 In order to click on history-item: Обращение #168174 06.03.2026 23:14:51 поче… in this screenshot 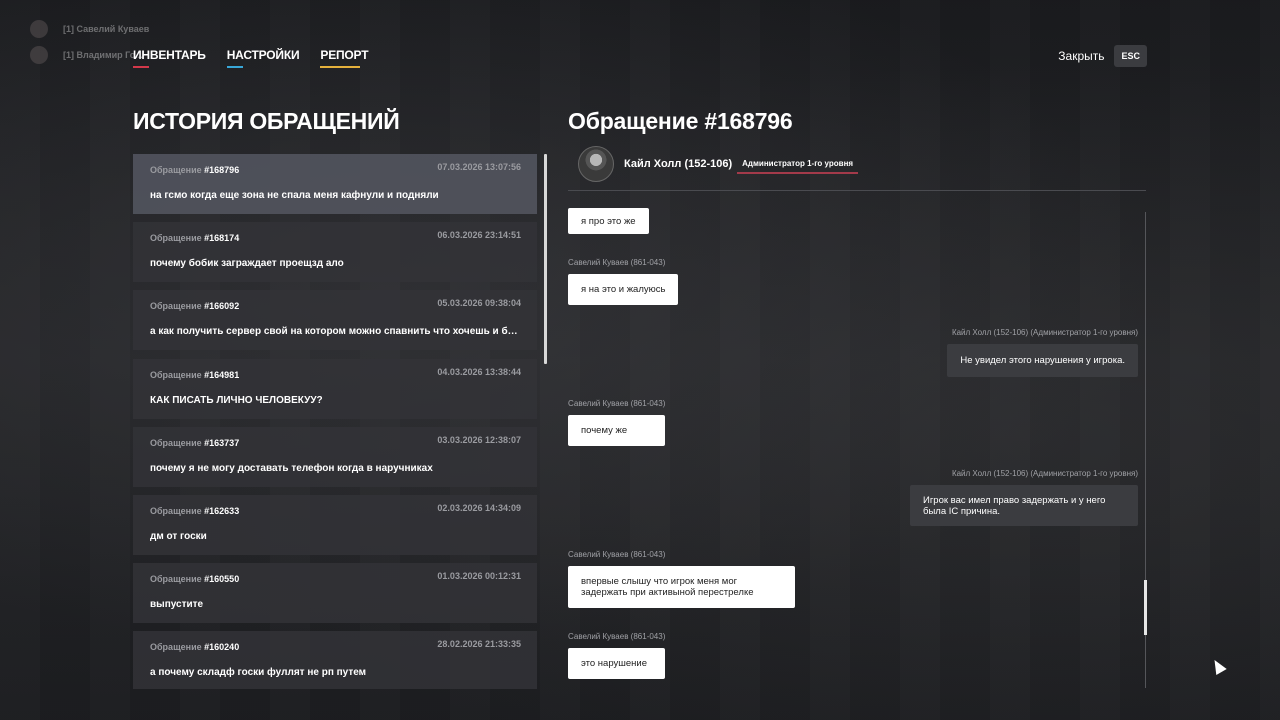, I will do `click(335, 252)`.